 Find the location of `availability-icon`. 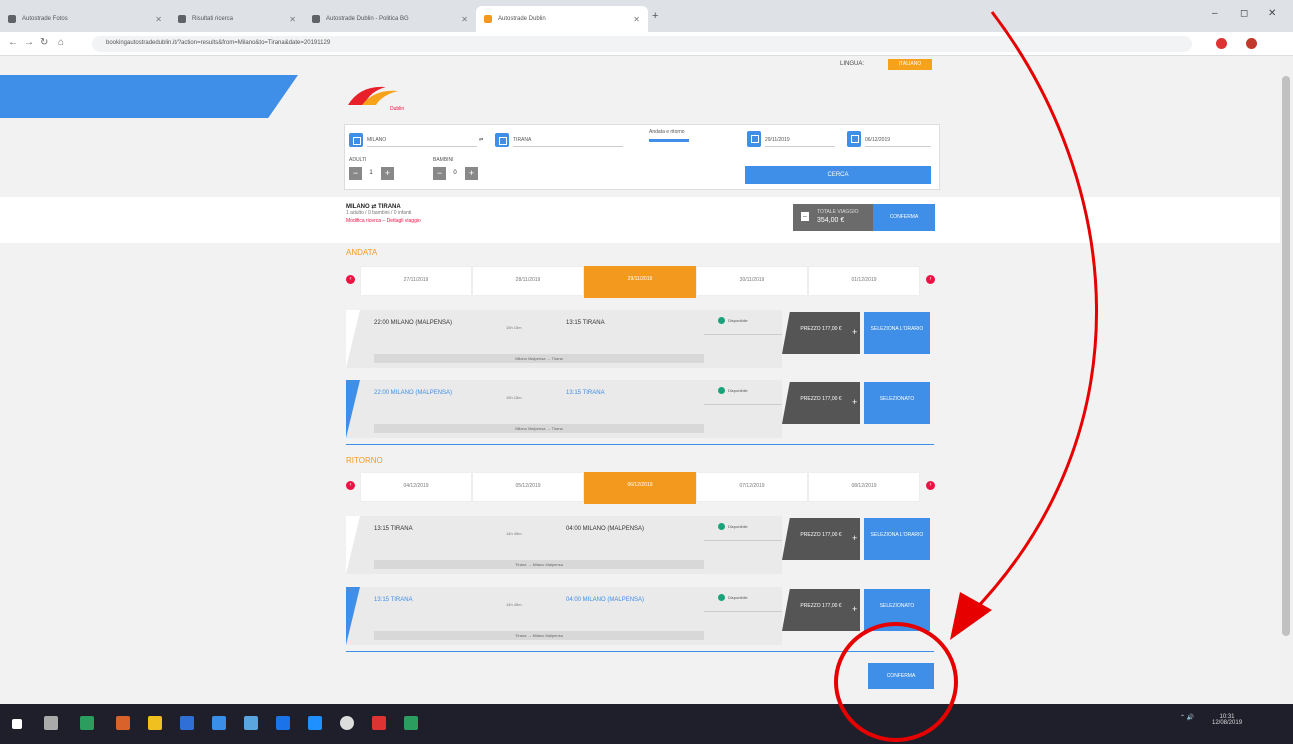

availability-icon is located at coordinates (721, 390).